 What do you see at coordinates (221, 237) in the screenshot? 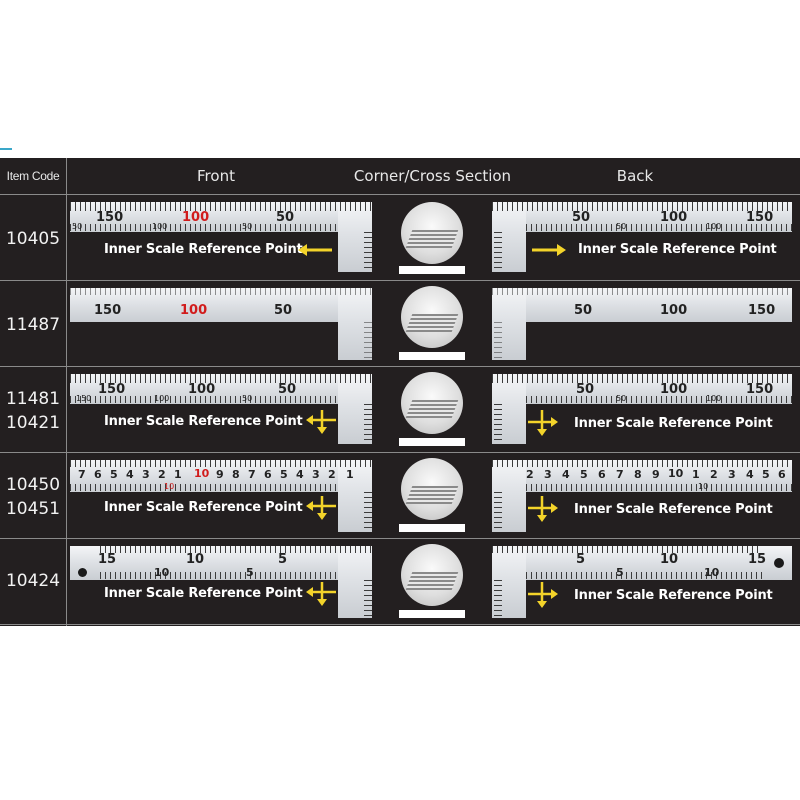
I see `front-ruler-image: 150 100 50 50 100 50` at bounding box center [221, 237].